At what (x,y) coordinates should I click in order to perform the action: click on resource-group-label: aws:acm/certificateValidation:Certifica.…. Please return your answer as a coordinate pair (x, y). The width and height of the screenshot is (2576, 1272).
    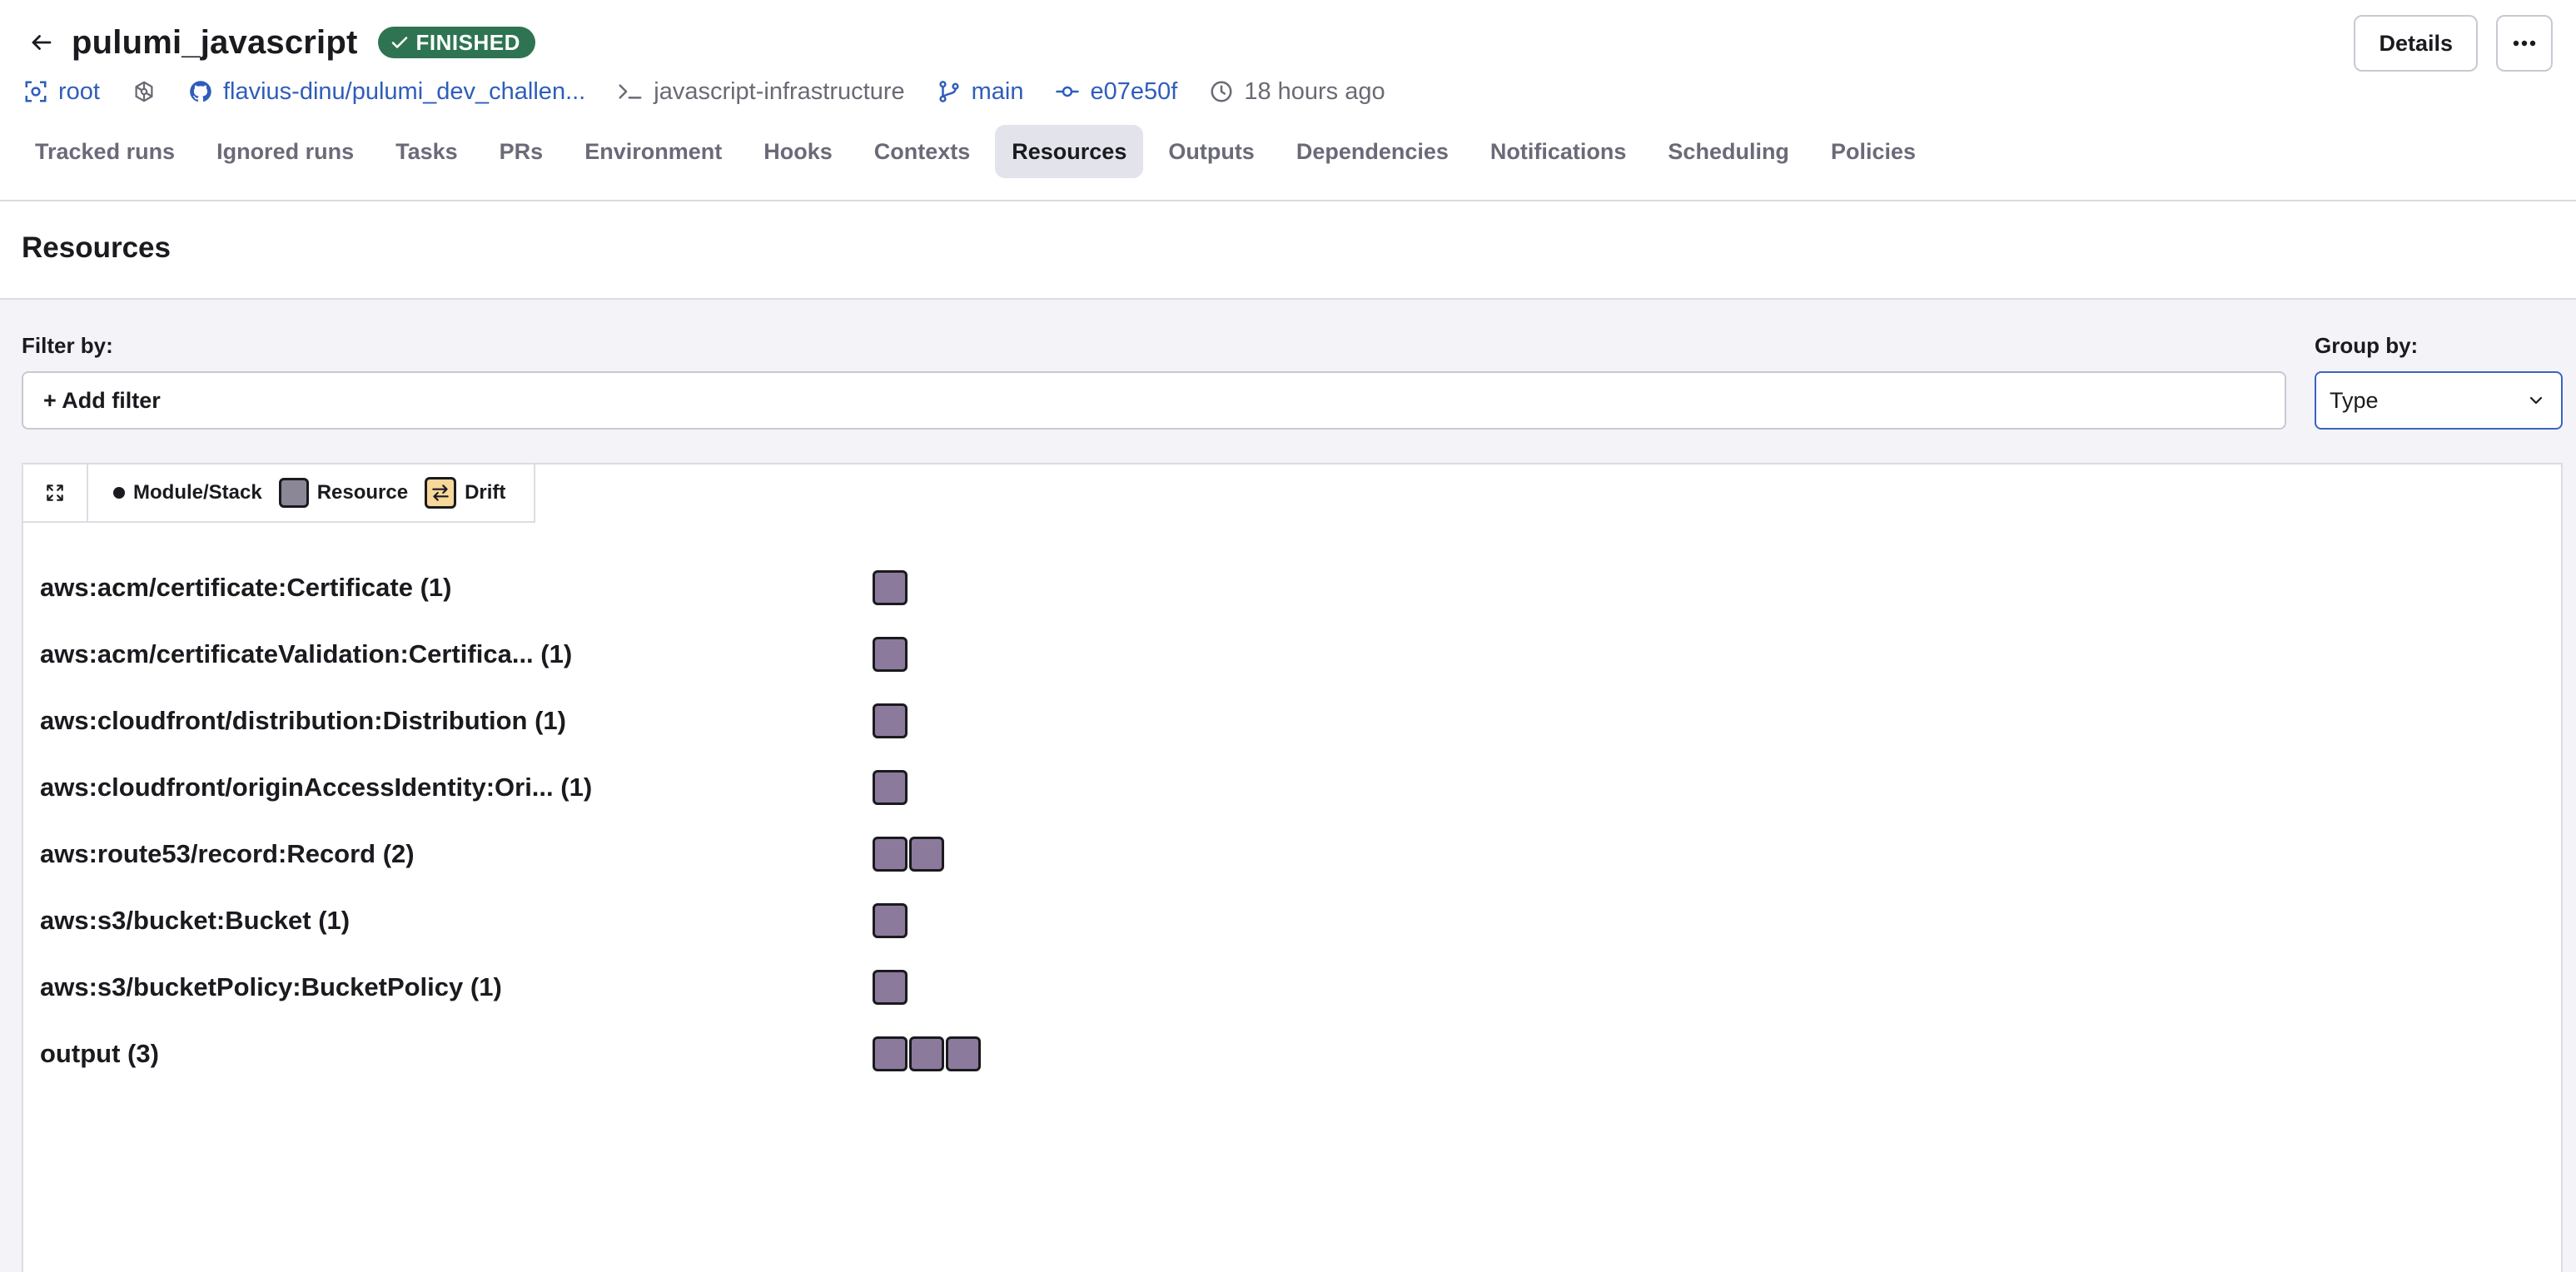
    Looking at the image, I should click on (306, 653).